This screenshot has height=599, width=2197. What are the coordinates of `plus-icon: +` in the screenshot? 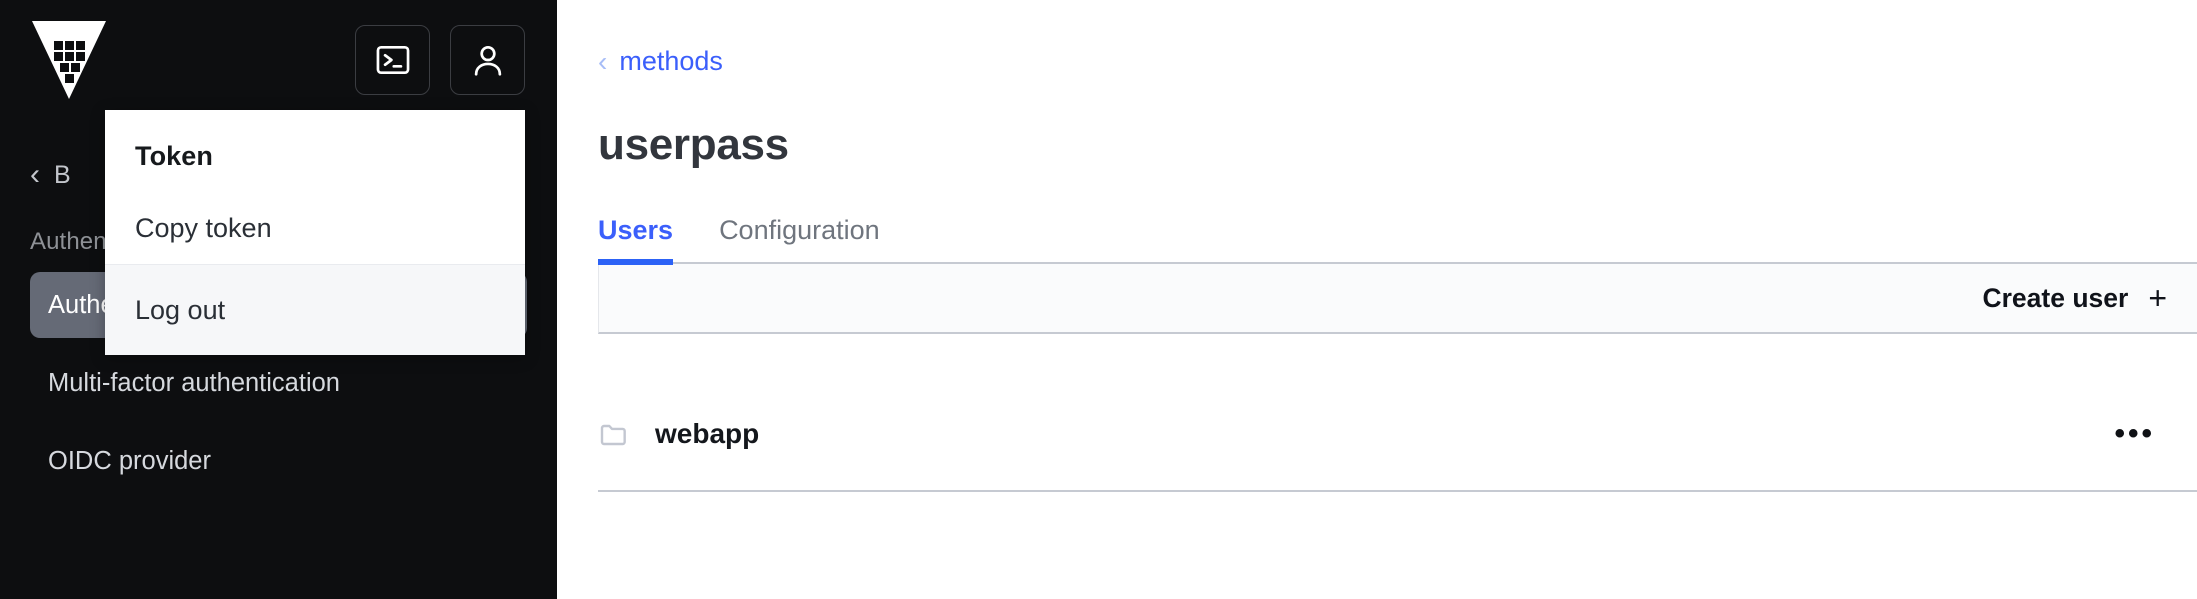 It's located at (2157, 298).